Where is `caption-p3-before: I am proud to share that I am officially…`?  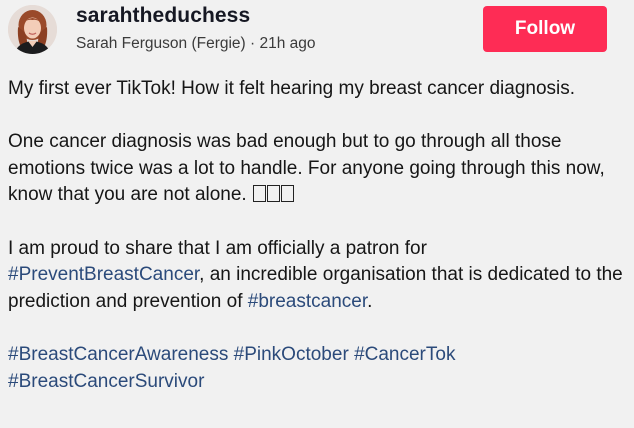
caption-p3-before: I am proud to share that I am officially… is located at coordinates (217, 248).